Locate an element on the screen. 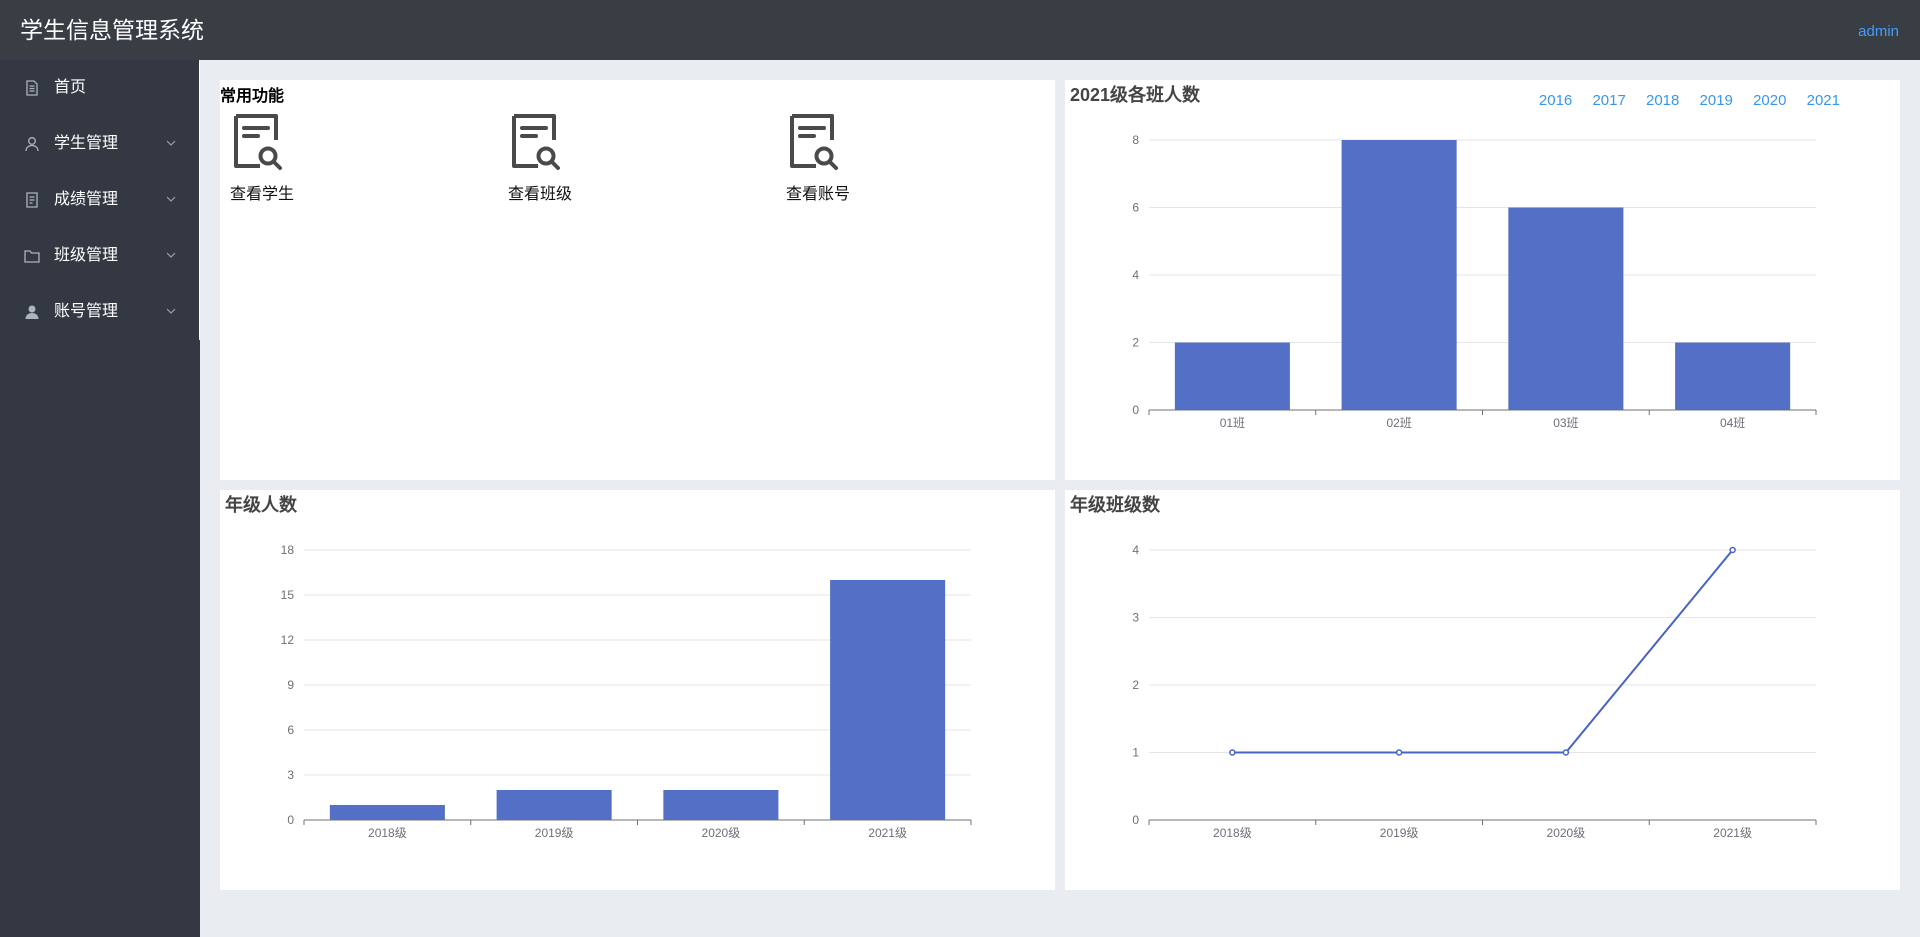 This screenshot has width=1920, height=937. app-title: 学生信息管理系统 is located at coordinates (112, 30).